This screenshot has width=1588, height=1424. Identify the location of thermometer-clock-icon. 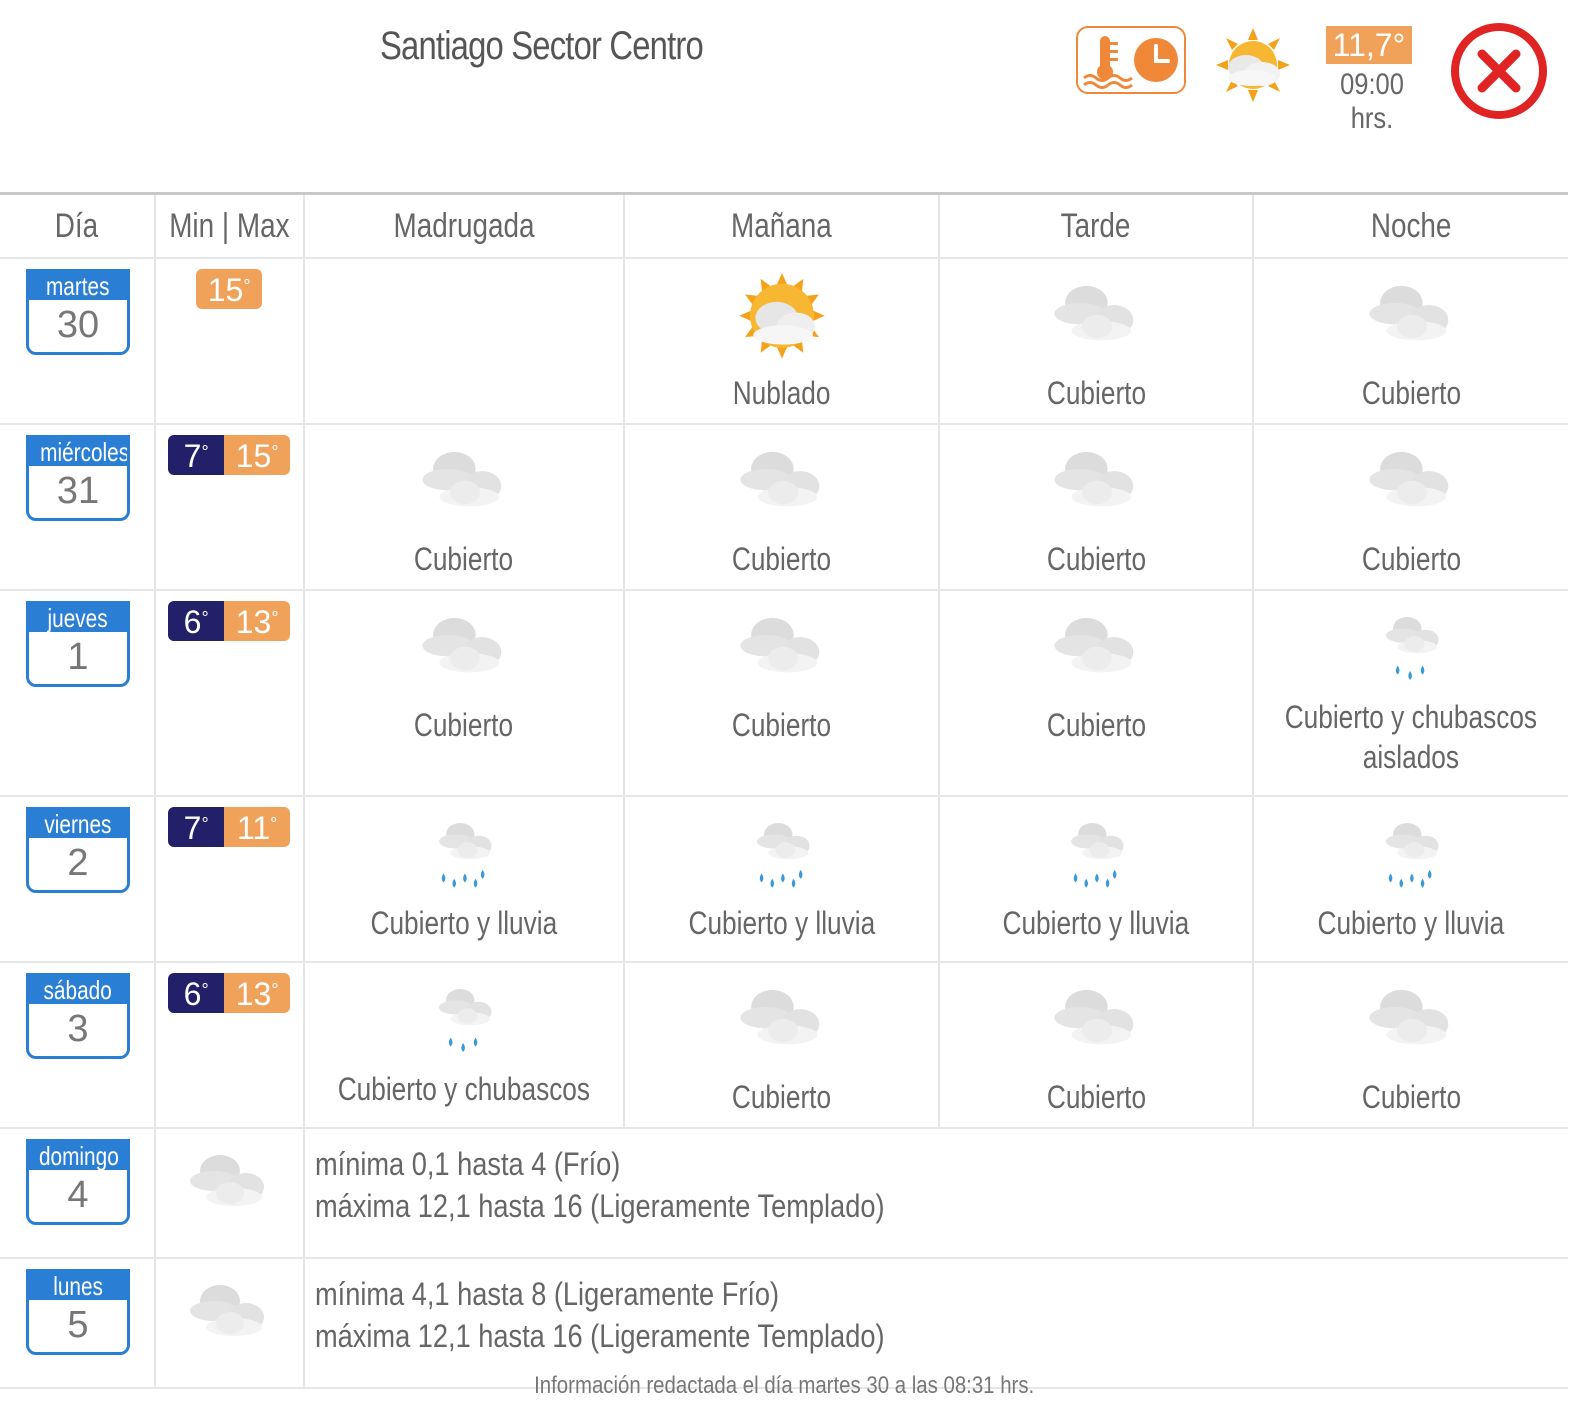
(1130, 62).